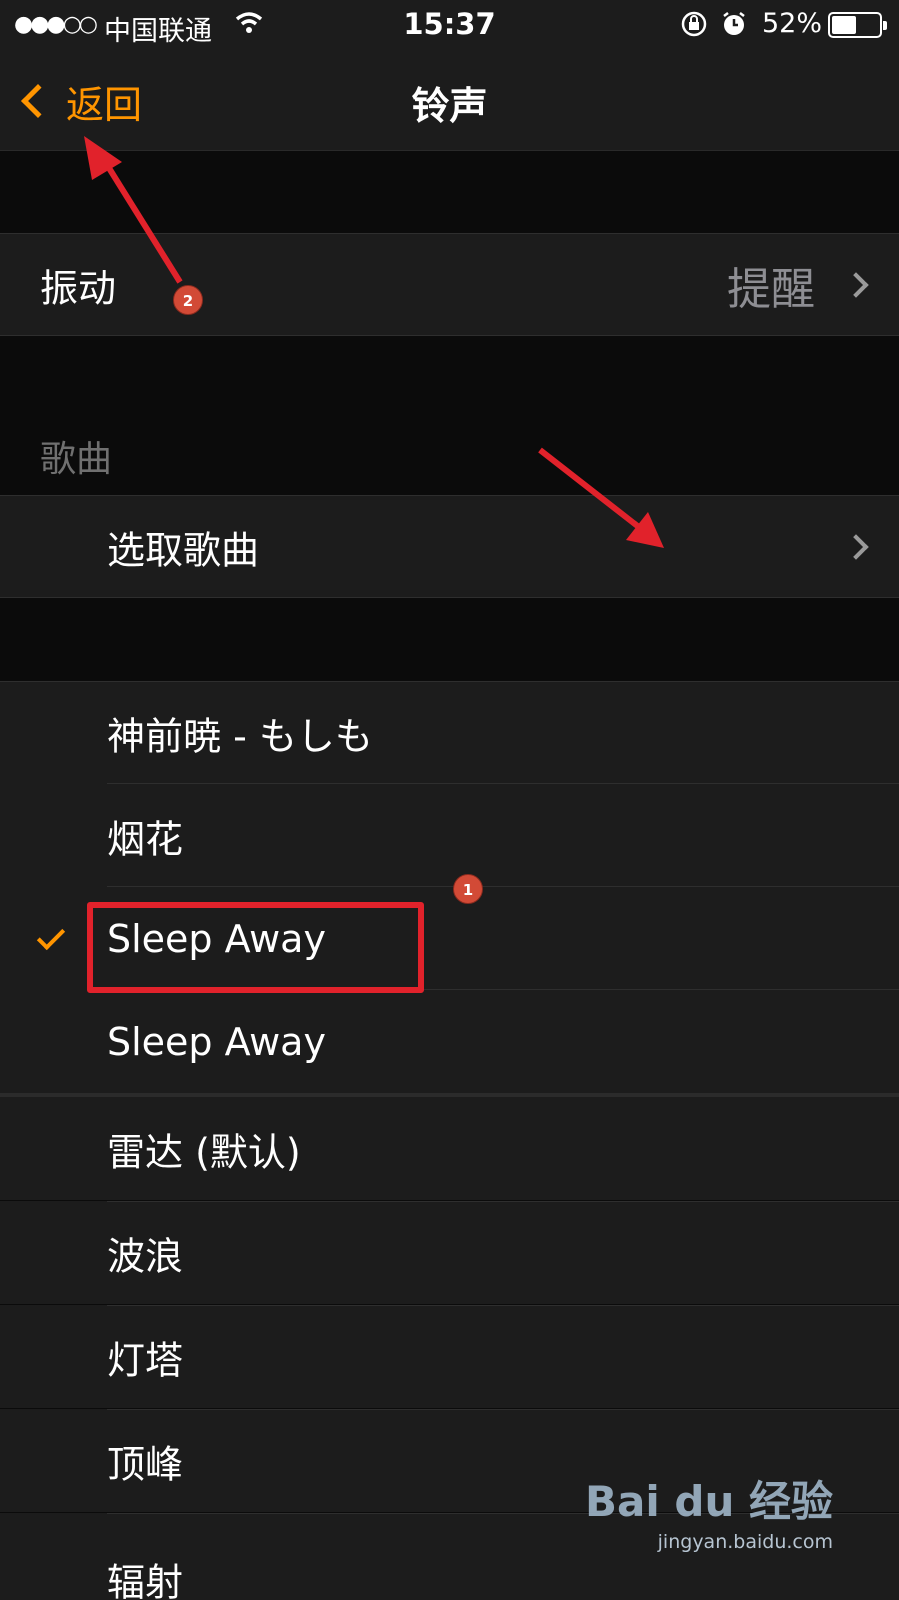 The width and height of the screenshot is (899, 1600). What do you see at coordinates (188, 300) in the screenshot?
I see `annotation-badge-2: 2` at bounding box center [188, 300].